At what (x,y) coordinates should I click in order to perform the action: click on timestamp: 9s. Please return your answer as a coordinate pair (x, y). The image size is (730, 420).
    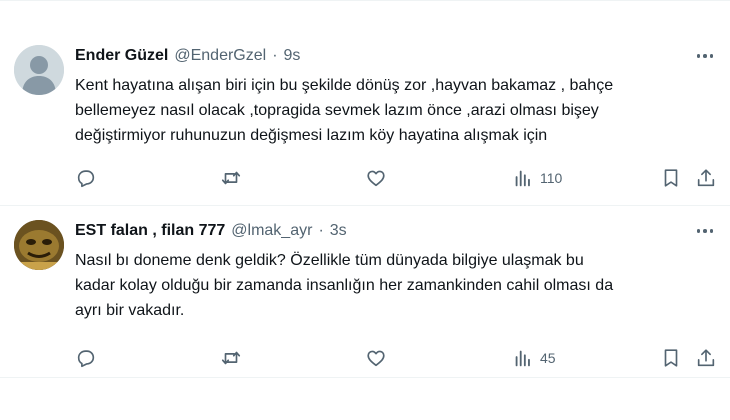
    Looking at the image, I should click on (292, 56).